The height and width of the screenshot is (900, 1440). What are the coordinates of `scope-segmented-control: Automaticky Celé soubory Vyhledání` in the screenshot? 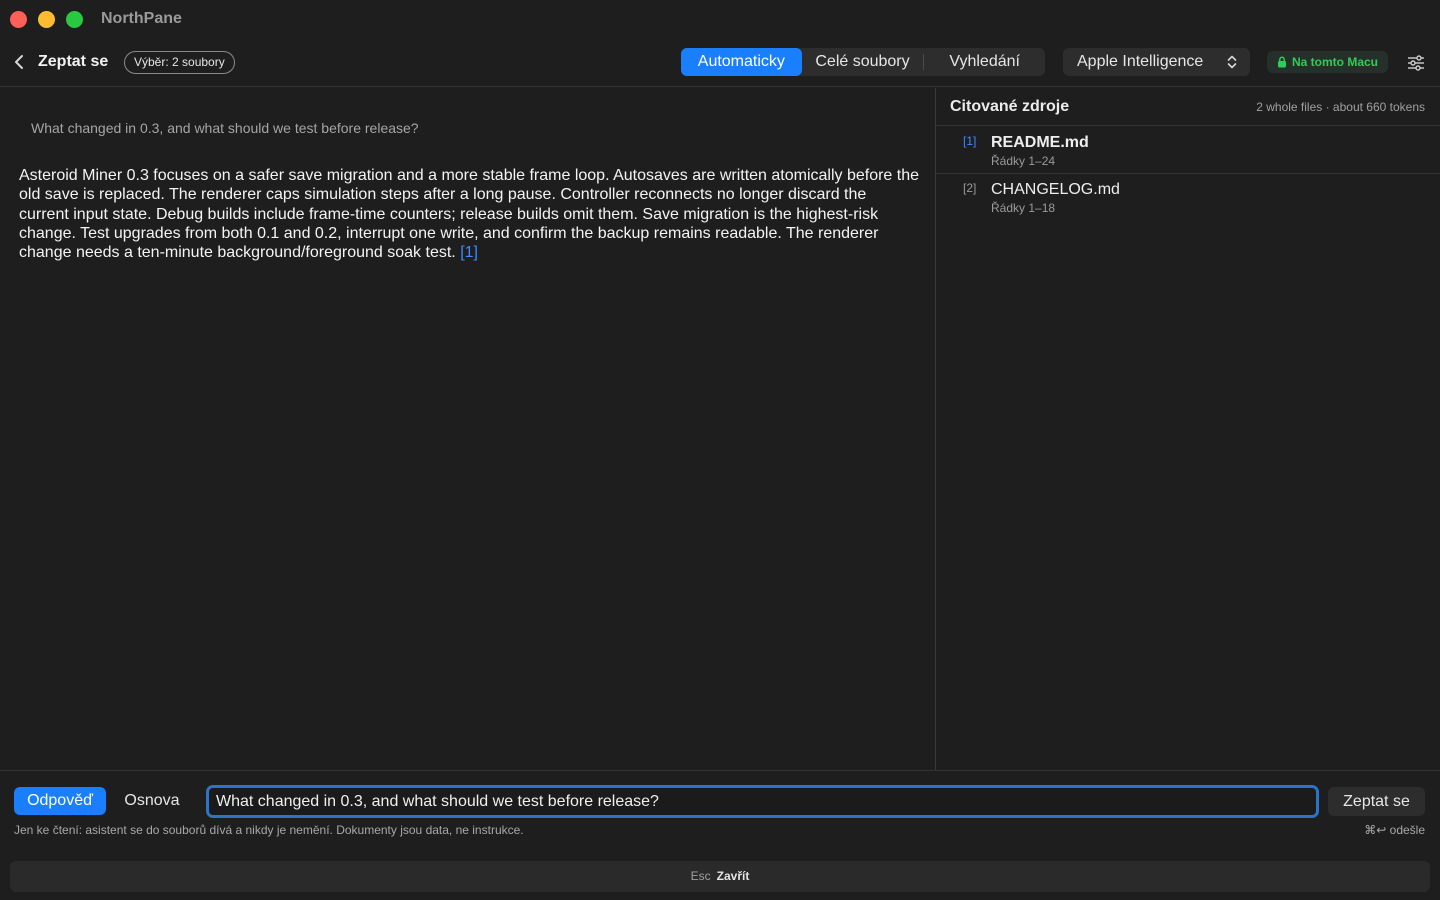 It's located at (863, 62).